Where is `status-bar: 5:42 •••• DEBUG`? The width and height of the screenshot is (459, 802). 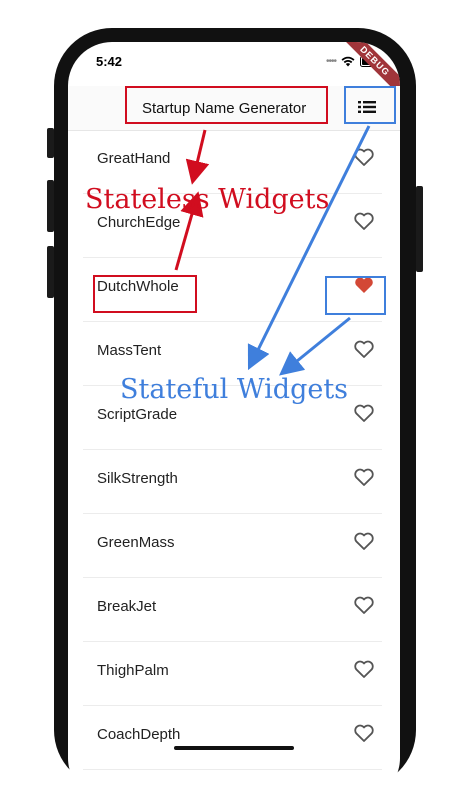 status-bar: 5:42 •••• DEBUG is located at coordinates (234, 73).